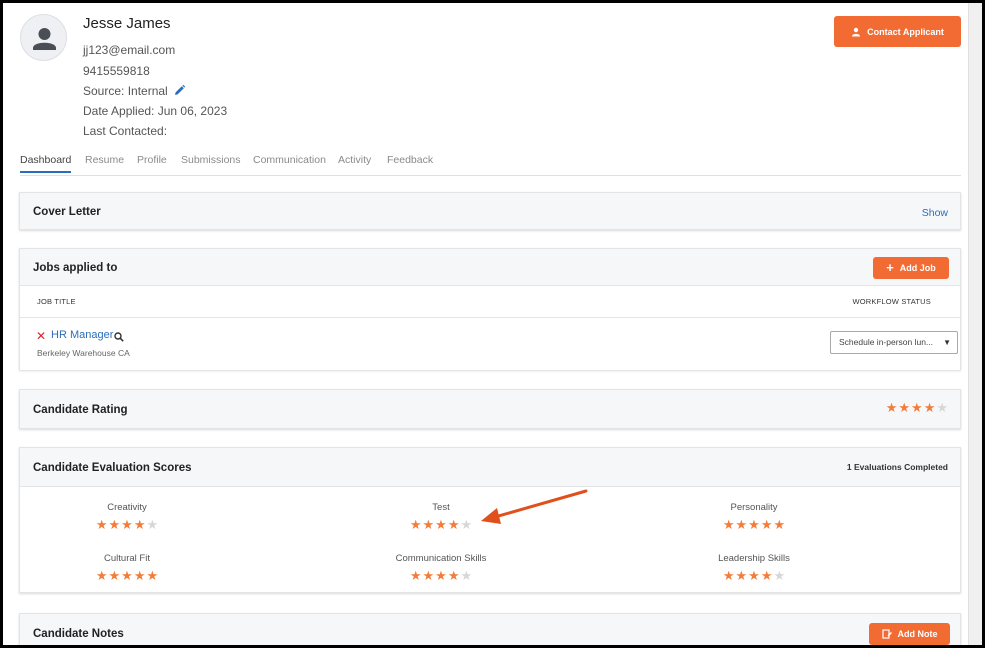  What do you see at coordinates (127, 507) in the screenshot?
I see `eval-label: Creativity` at bounding box center [127, 507].